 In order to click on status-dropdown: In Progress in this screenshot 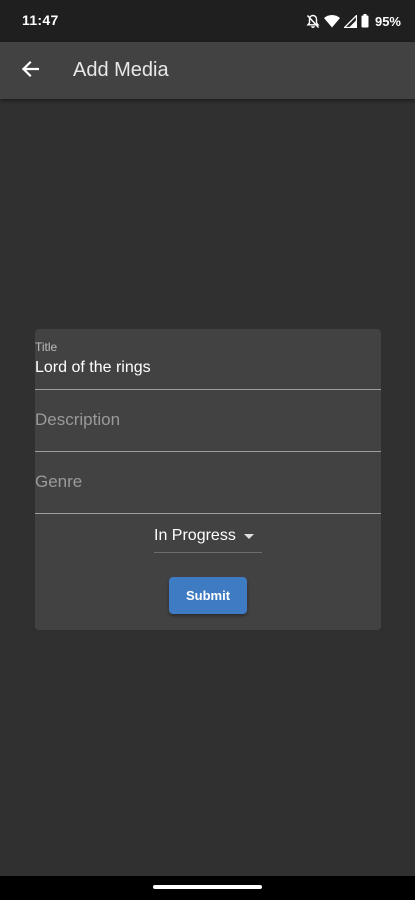, I will do `click(208, 539)`.